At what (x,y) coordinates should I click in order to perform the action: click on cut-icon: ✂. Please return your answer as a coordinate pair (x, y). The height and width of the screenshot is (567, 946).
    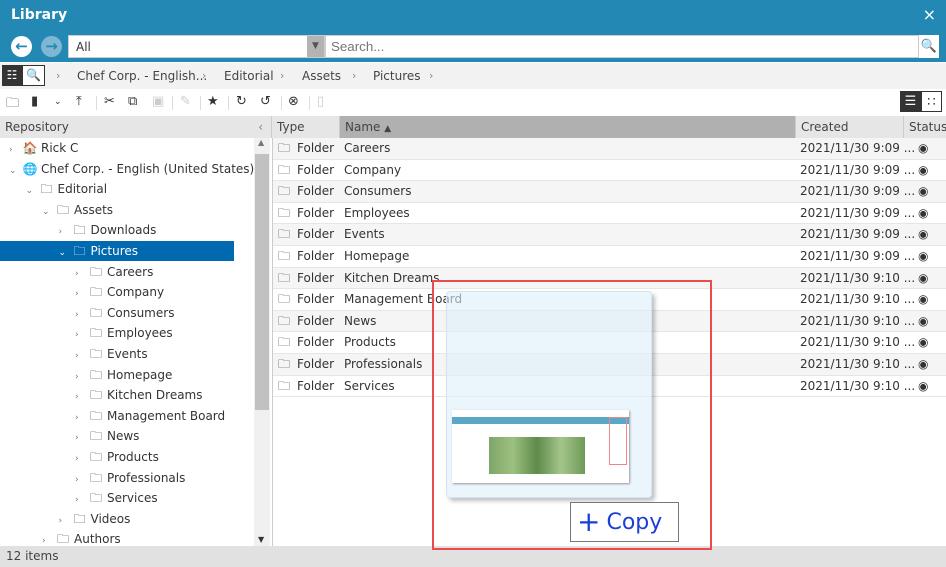
    Looking at the image, I should click on (109, 101).